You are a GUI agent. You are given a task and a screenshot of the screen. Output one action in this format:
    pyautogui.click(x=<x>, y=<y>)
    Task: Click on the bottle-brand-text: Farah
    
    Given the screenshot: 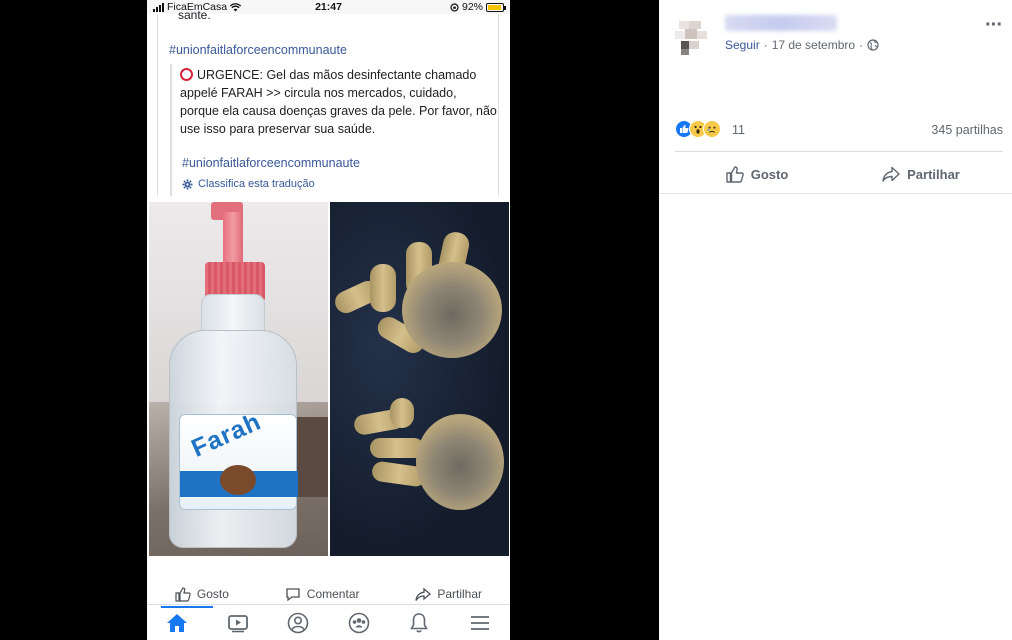 What is the action you would take?
    pyautogui.click(x=226, y=435)
    